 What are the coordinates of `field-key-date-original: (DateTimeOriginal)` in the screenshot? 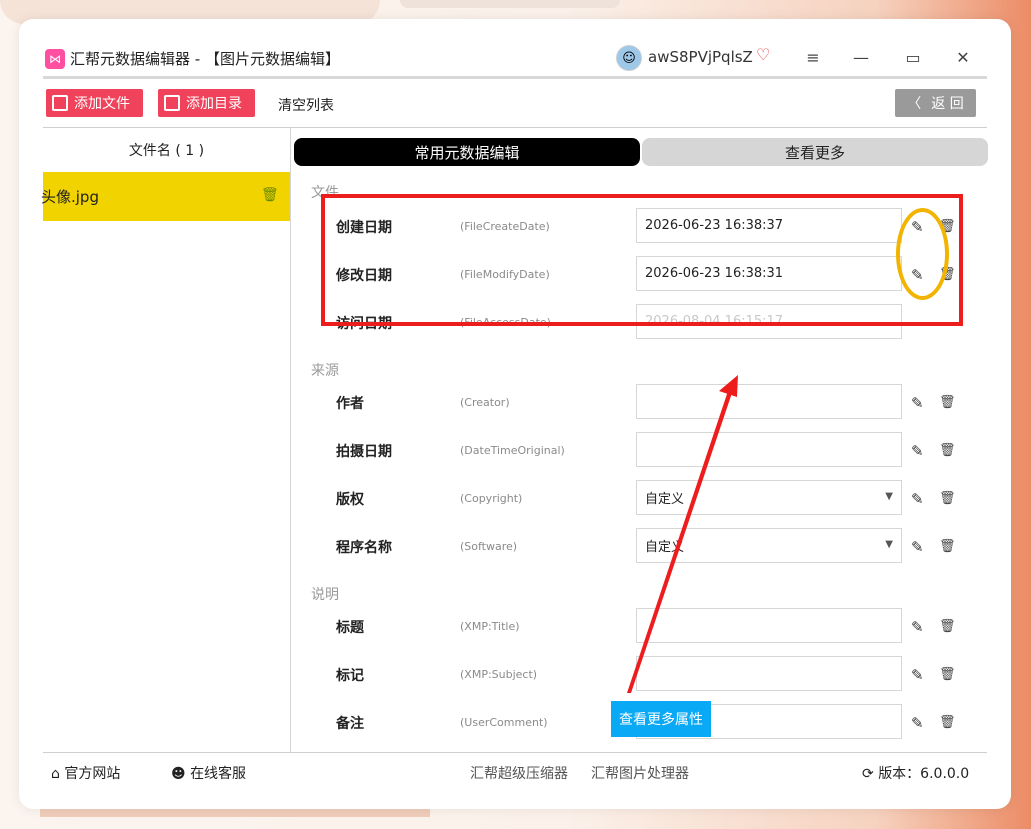 It's located at (512, 450).